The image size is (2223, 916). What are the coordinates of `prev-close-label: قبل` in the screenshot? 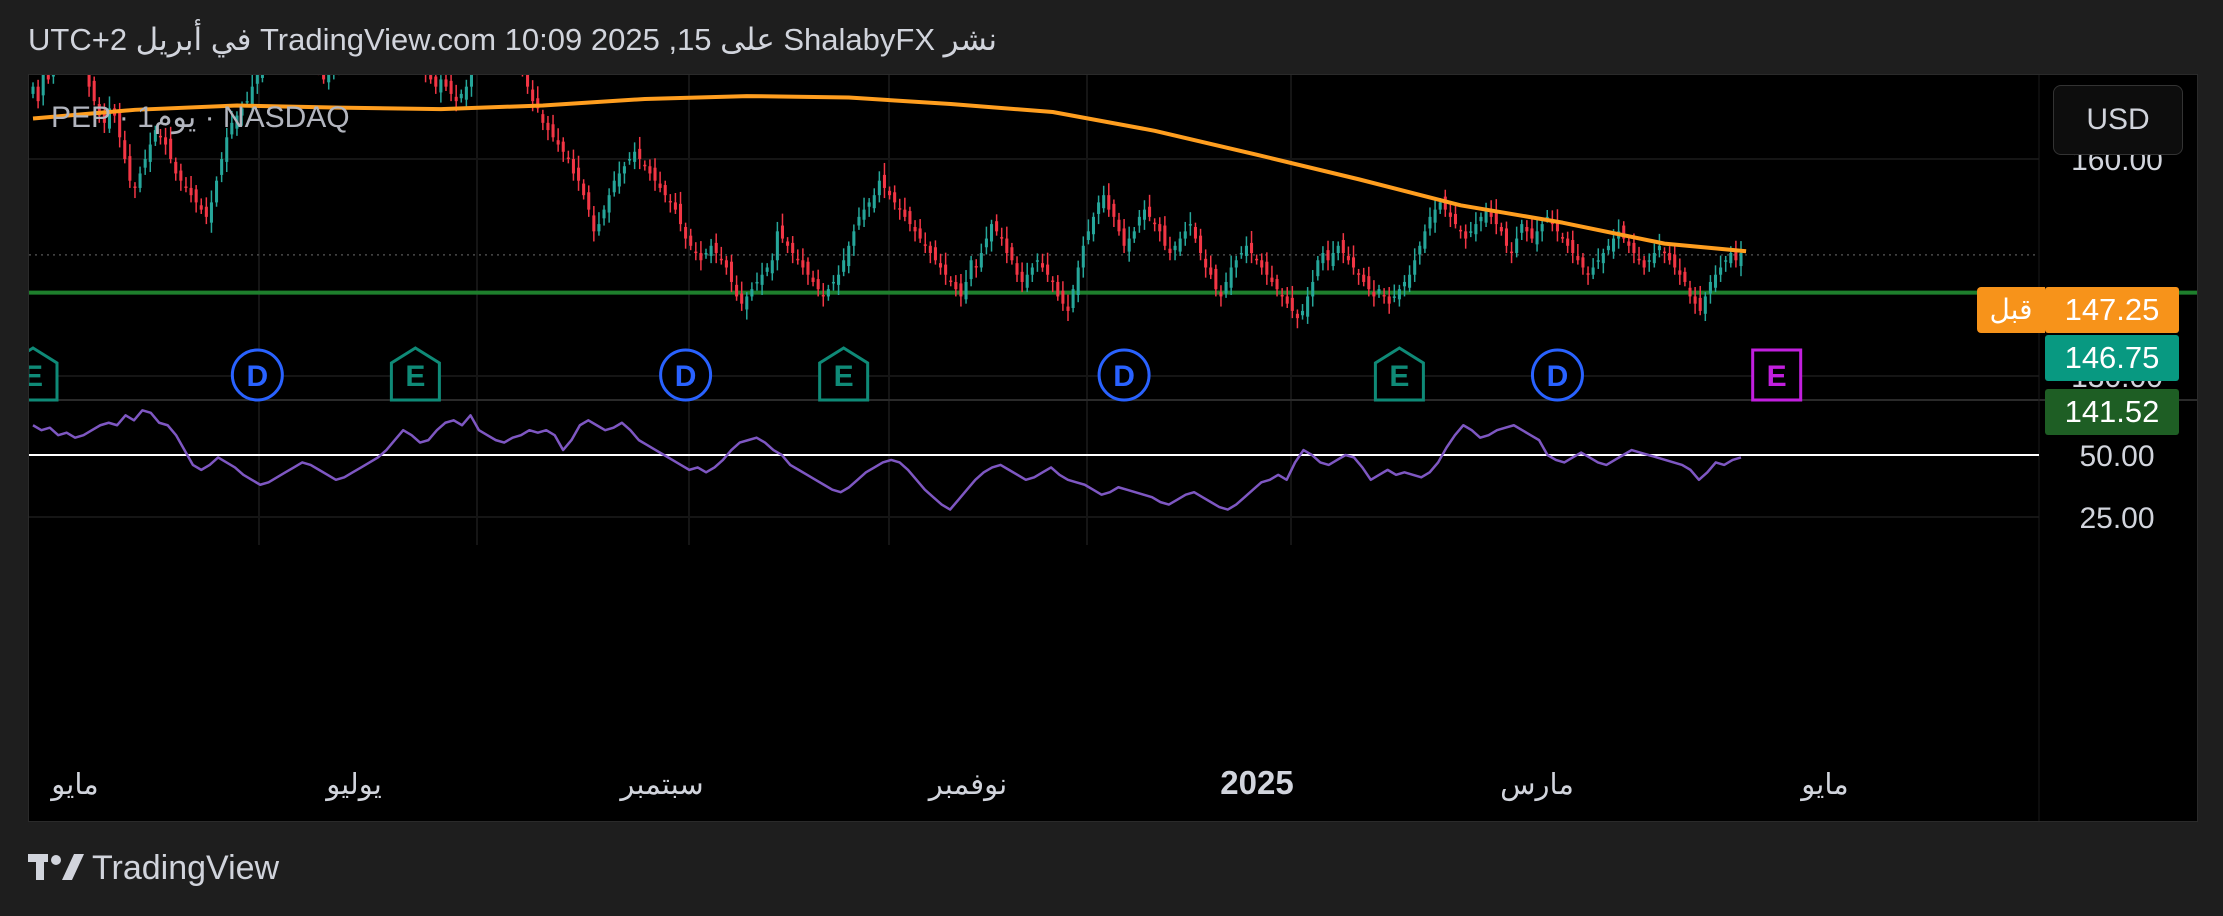 It's located at (2011, 310).